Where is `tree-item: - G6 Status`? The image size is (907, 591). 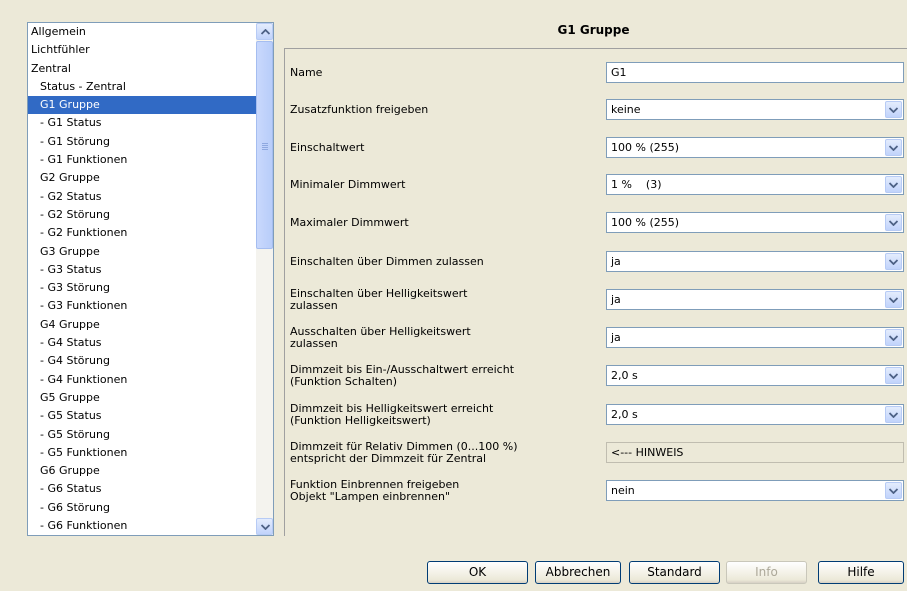
tree-item: - G6 Status is located at coordinates (142, 489).